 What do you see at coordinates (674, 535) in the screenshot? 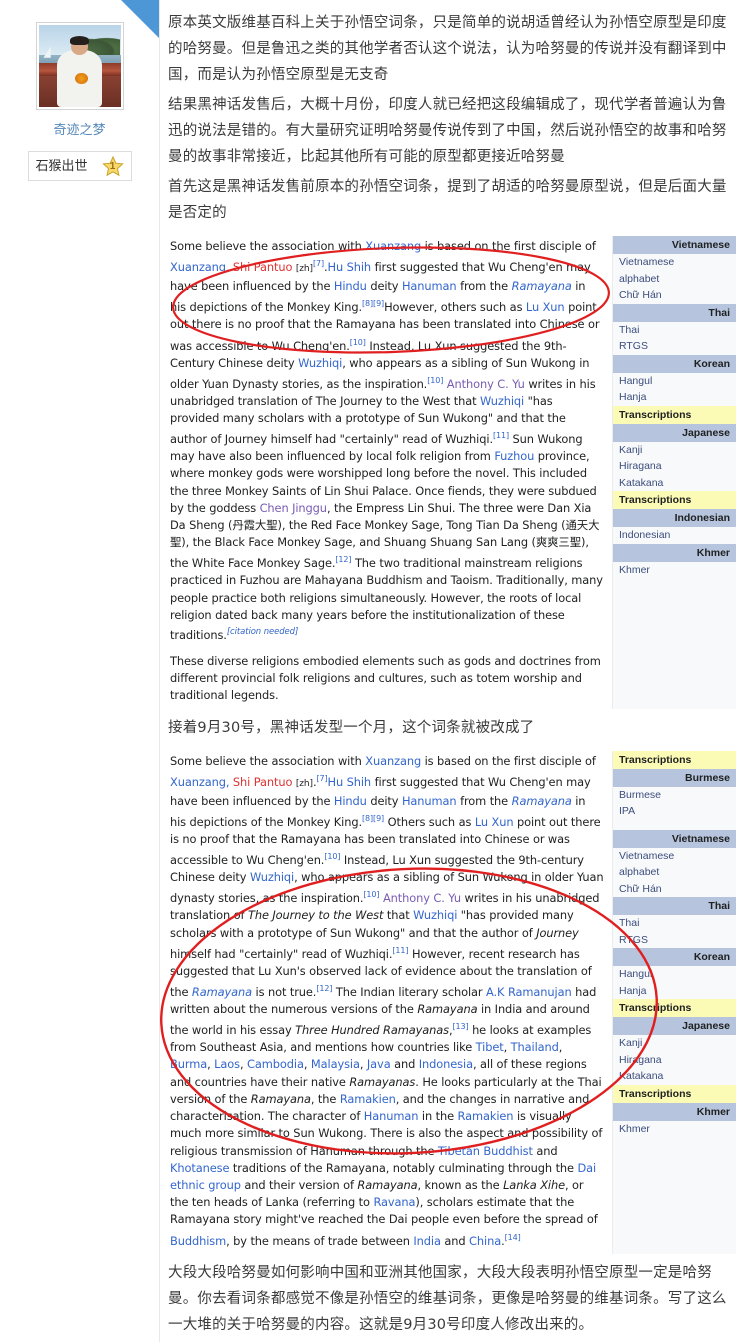
I see `infobox-item: Indonesian` at bounding box center [674, 535].